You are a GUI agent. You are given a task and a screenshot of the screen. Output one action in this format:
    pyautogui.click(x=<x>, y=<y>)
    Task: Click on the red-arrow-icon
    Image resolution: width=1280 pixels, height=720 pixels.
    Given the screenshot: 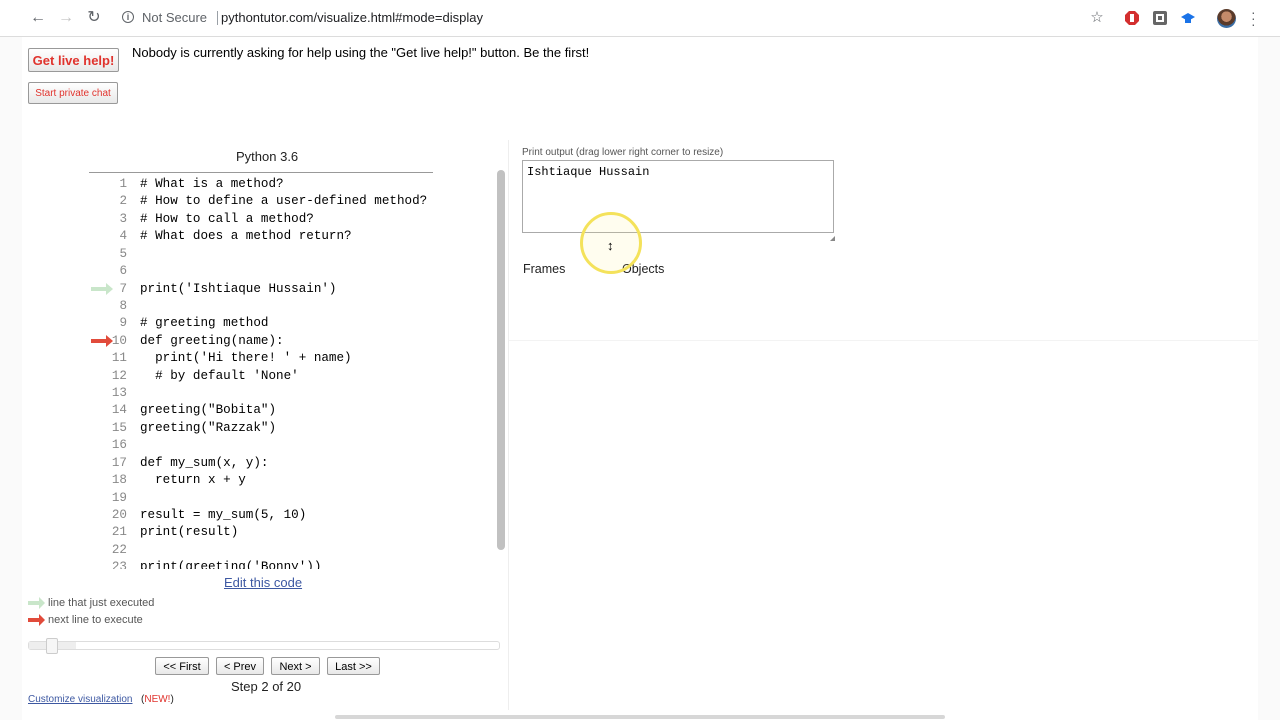 What is the action you would take?
    pyautogui.click(x=36, y=620)
    